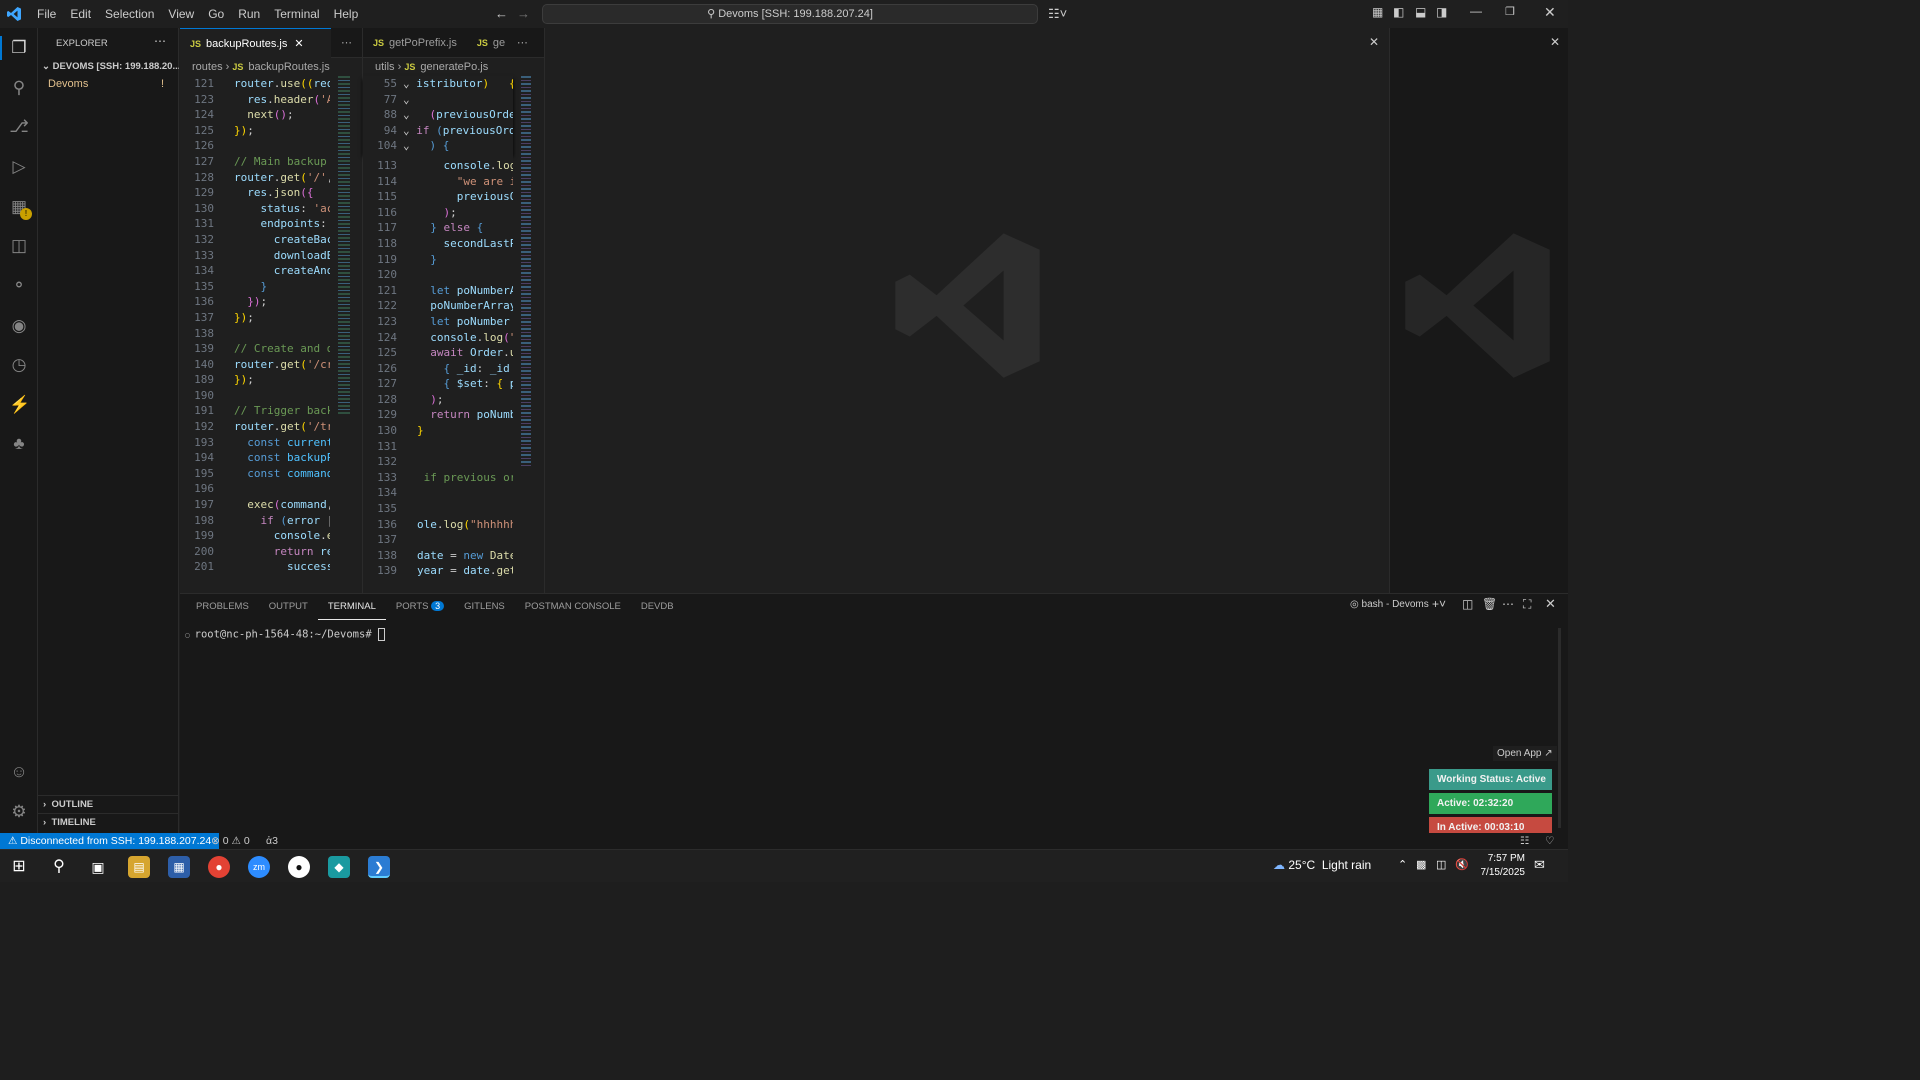 The width and height of the screenshot is (1920, 1080). I want to click on tab-generate-po: JS ge, so click(487, 43).